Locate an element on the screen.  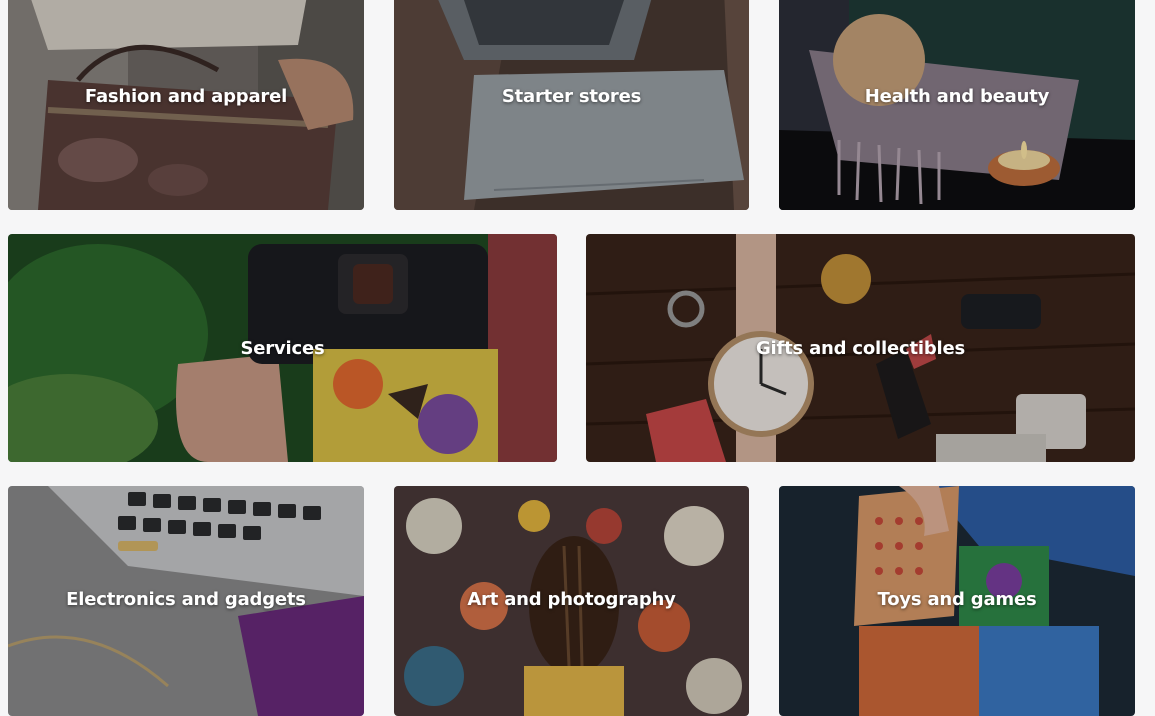
category-tile-art-and-photography: Art and photography is located at coordinates (571, 601).